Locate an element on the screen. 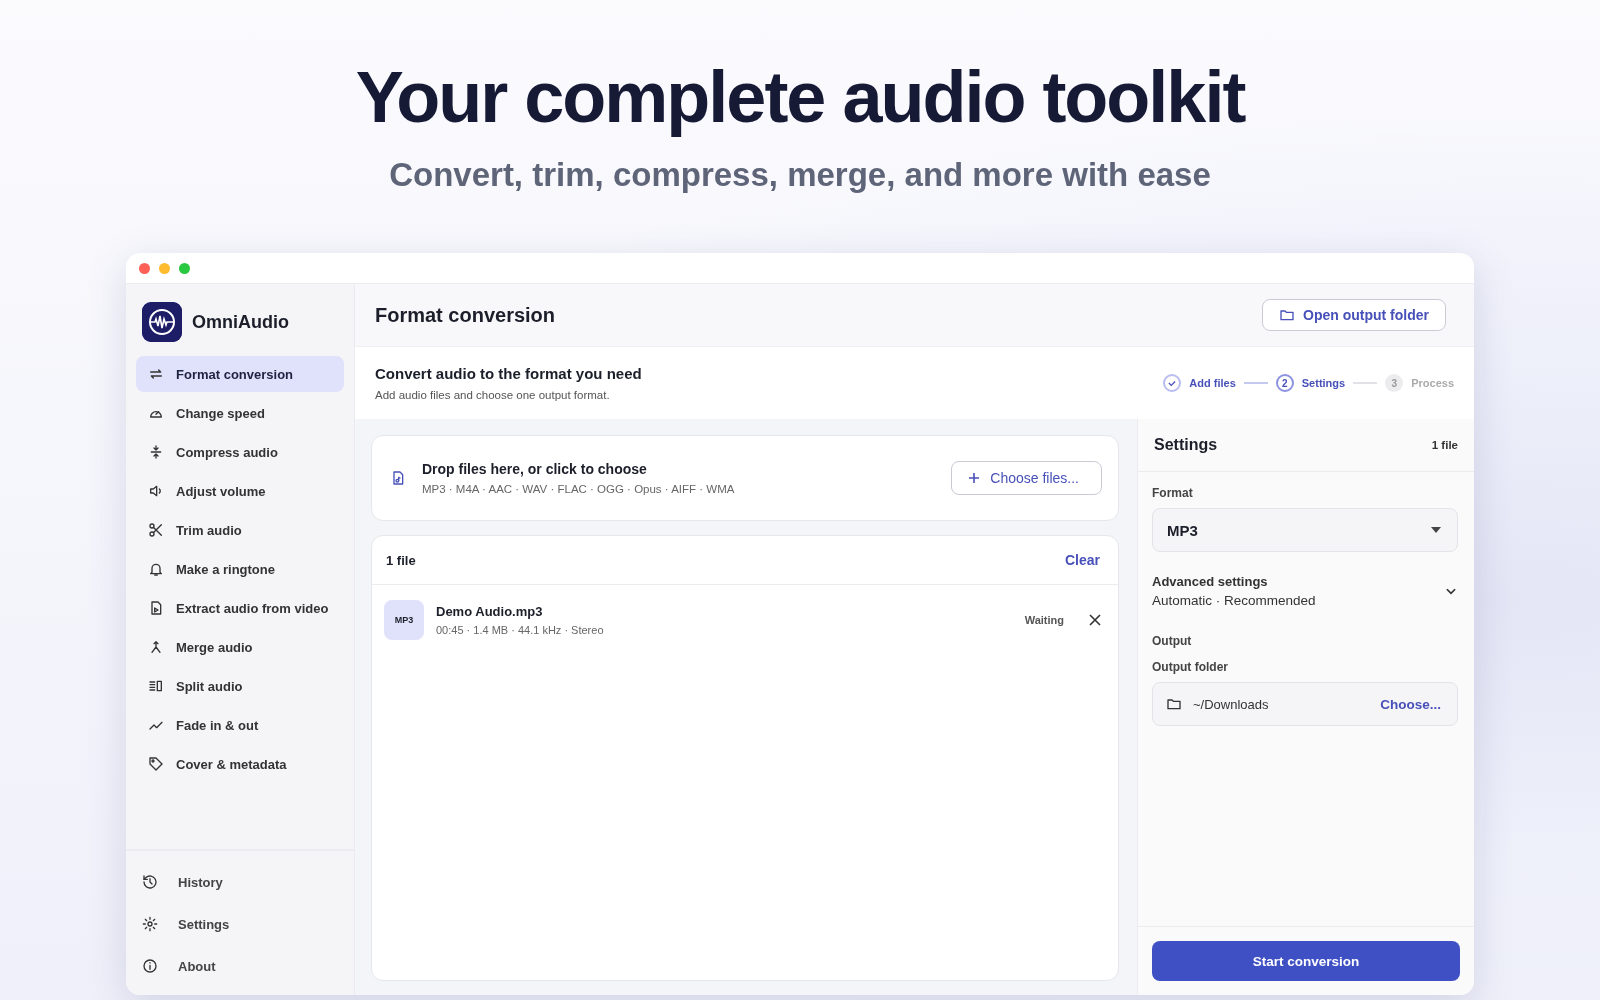 The image size is (1600, 1000). file-type-badge: MP3 is located at coordinates (404, 620).